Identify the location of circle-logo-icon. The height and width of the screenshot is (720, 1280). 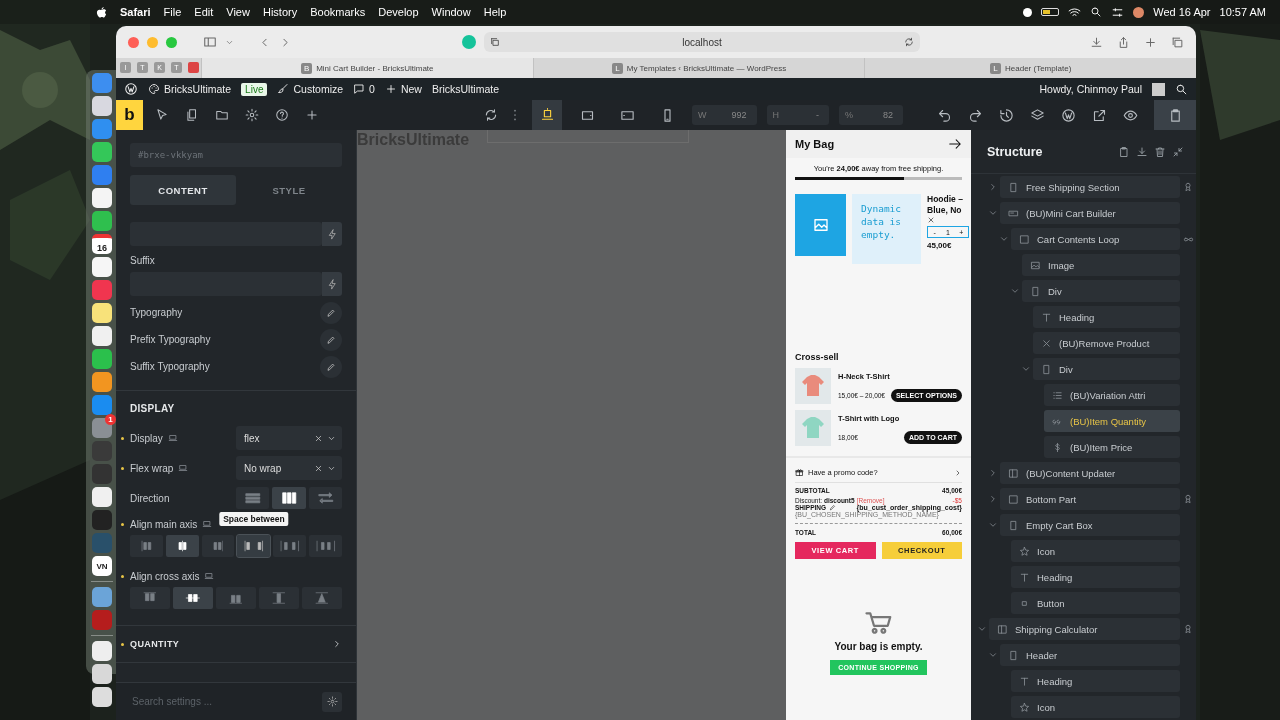
(1068, 115).